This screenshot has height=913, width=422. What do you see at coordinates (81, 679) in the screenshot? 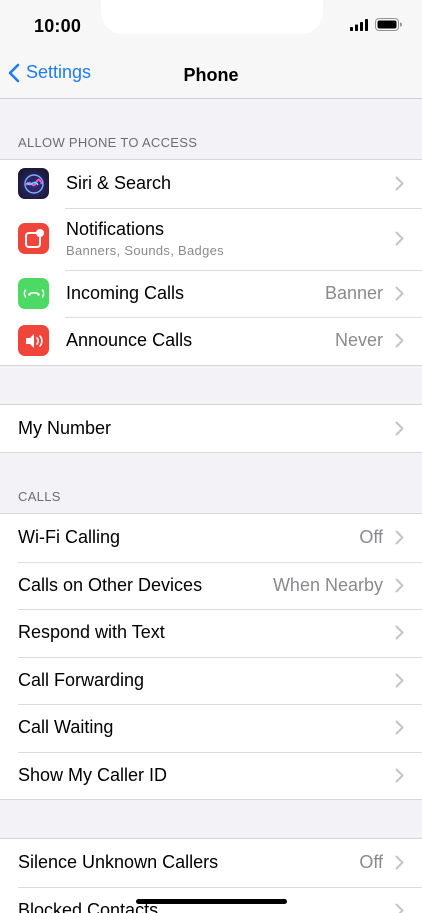
I see `row-label: Call Forwarding` at bounding box center [81, 679].